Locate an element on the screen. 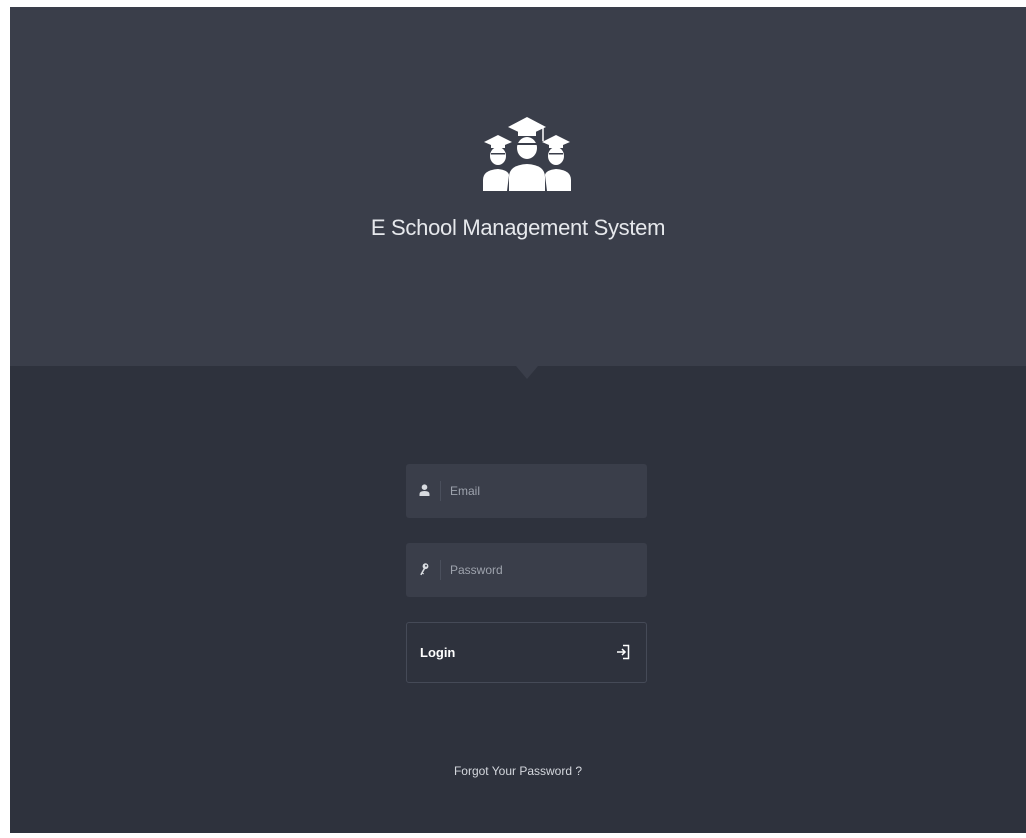 The height and width of the screenshot is (838, 1026). graduates-logo-icon is located at coordinates (527, 154).